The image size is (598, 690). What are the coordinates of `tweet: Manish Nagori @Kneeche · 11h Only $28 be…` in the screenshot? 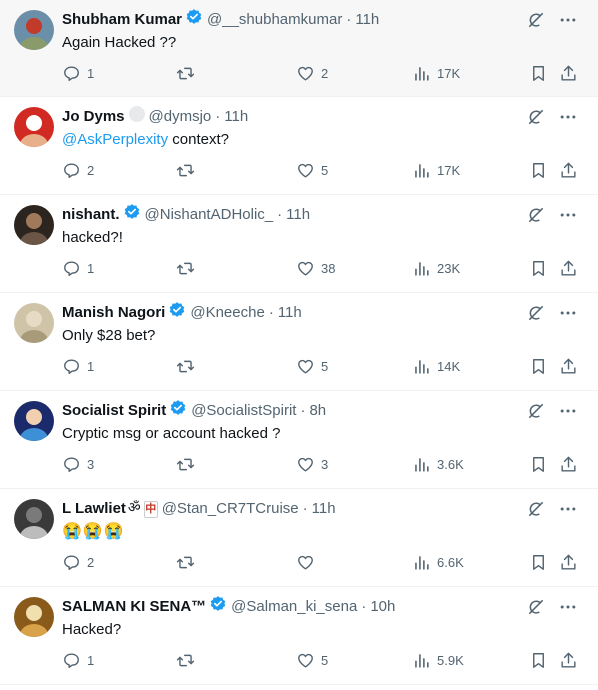 It's located at (299, 342).